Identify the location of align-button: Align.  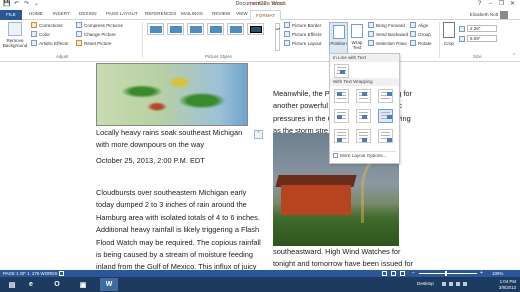
(419, 25).